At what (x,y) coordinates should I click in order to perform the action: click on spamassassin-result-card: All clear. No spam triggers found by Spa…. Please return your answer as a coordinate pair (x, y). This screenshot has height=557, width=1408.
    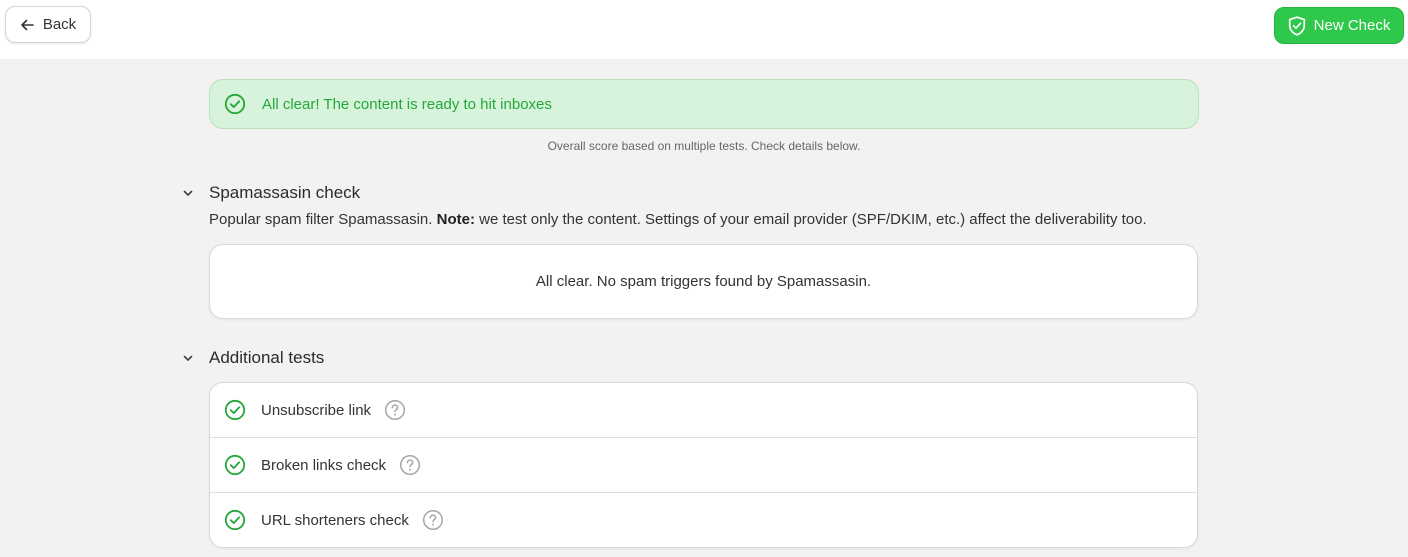
    Looking at the image, I should click on (703, 281).